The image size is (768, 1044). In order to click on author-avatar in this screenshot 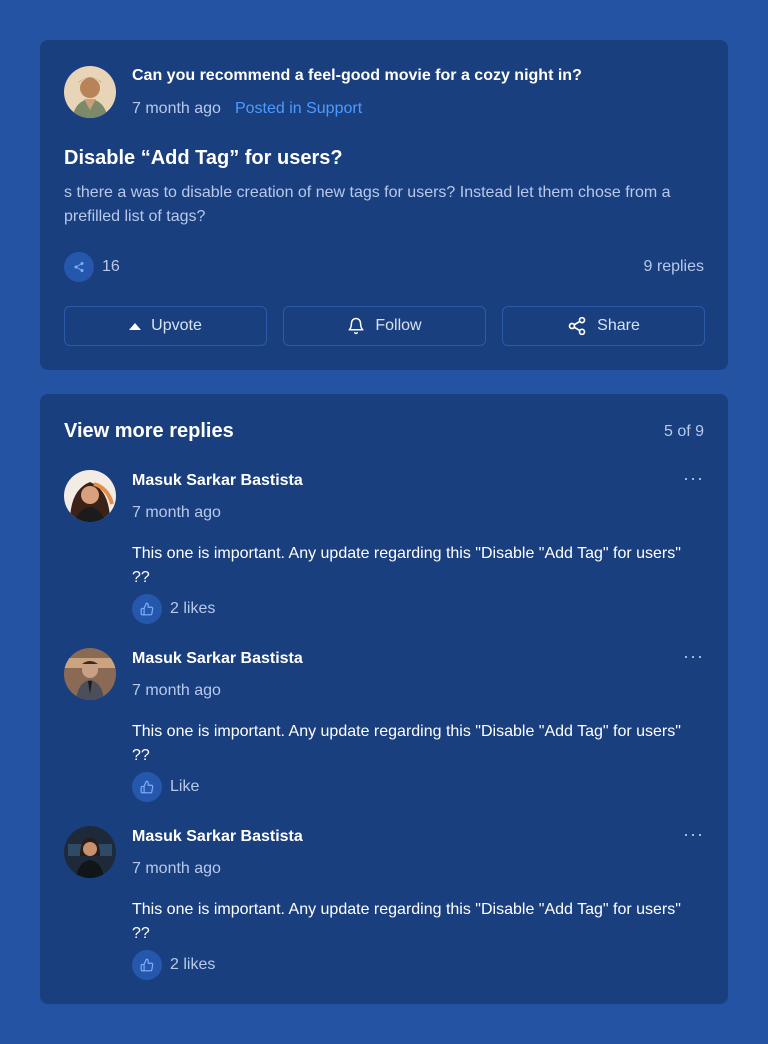, I will do `click(90, 92)`.